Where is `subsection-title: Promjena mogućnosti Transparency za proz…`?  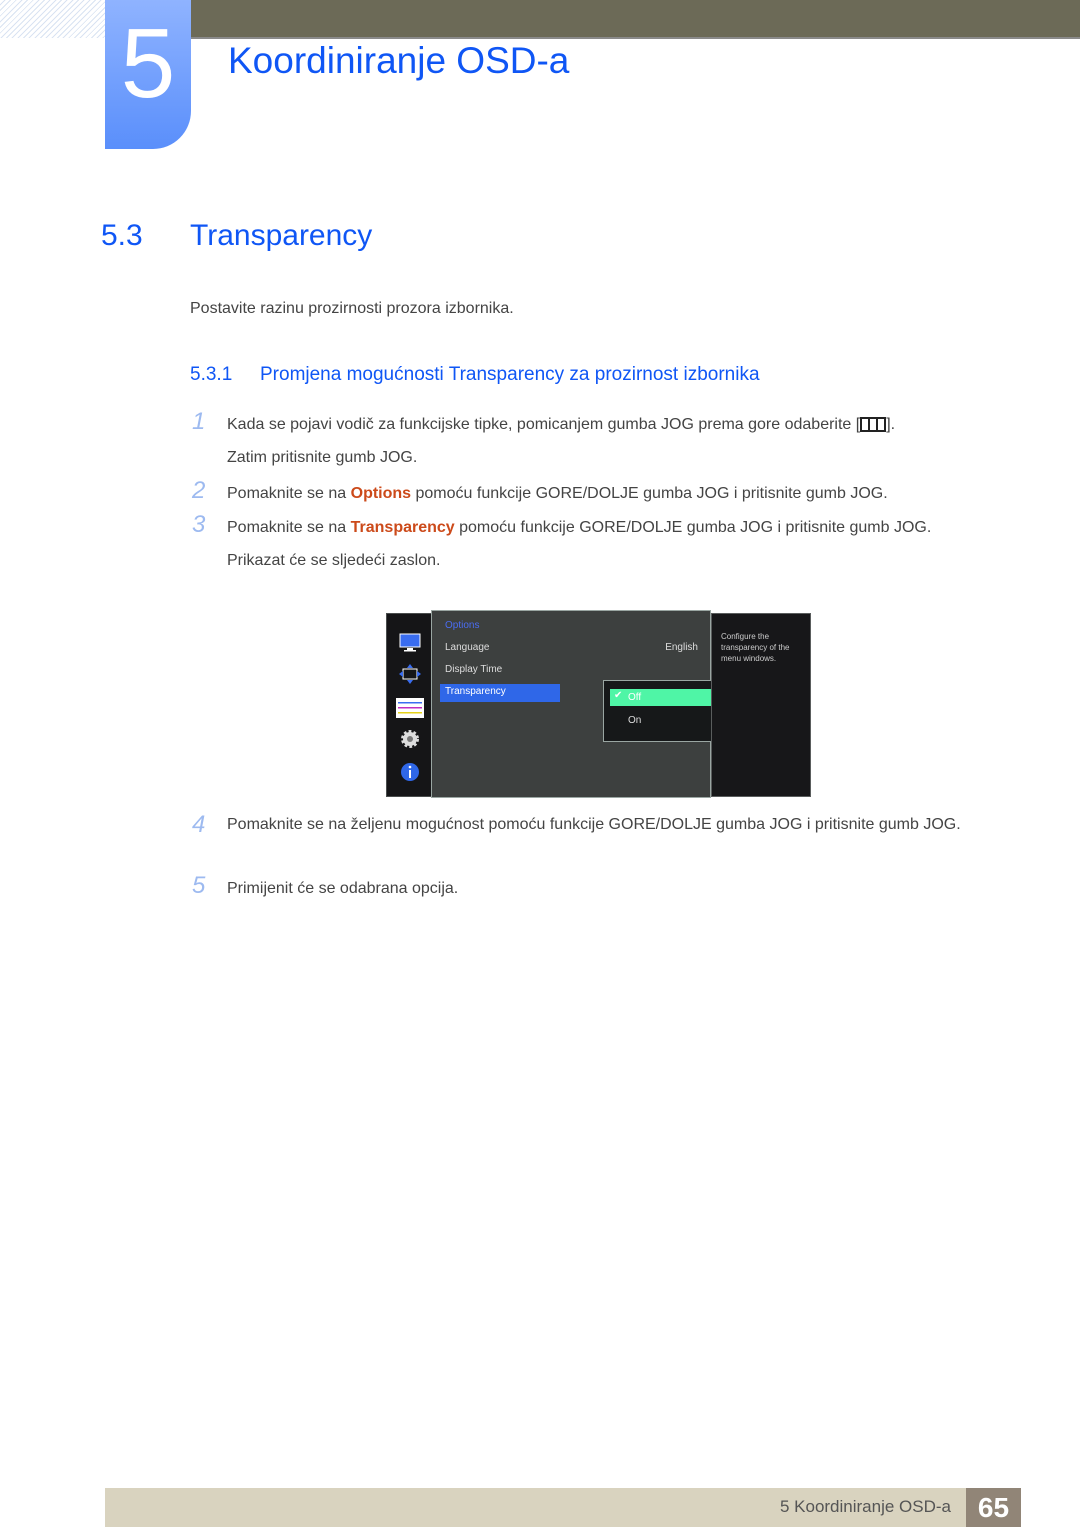
subsection-title: Promjena mogućnosti Transparency za proz… is located at coordinates (510, 374).